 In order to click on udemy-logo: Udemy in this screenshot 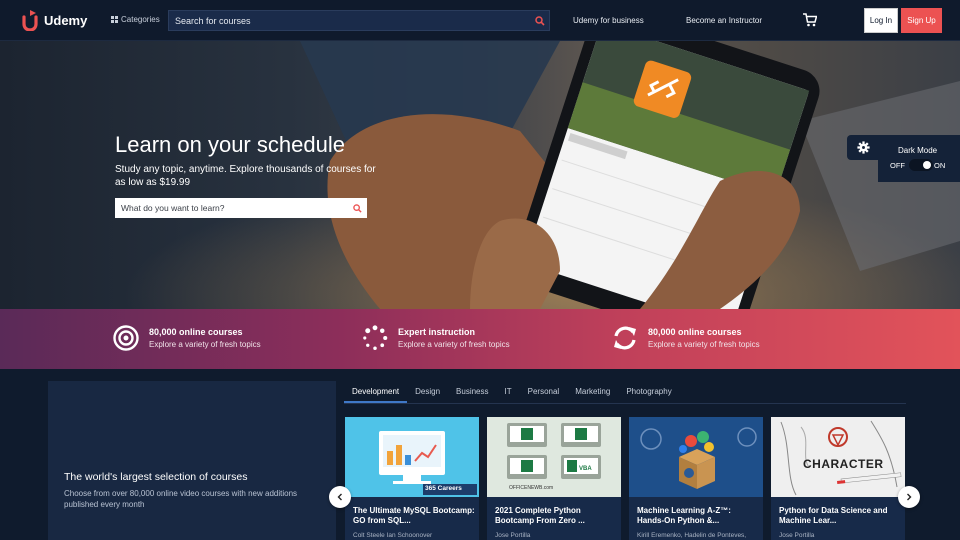, I will do `click(54, 20)`.